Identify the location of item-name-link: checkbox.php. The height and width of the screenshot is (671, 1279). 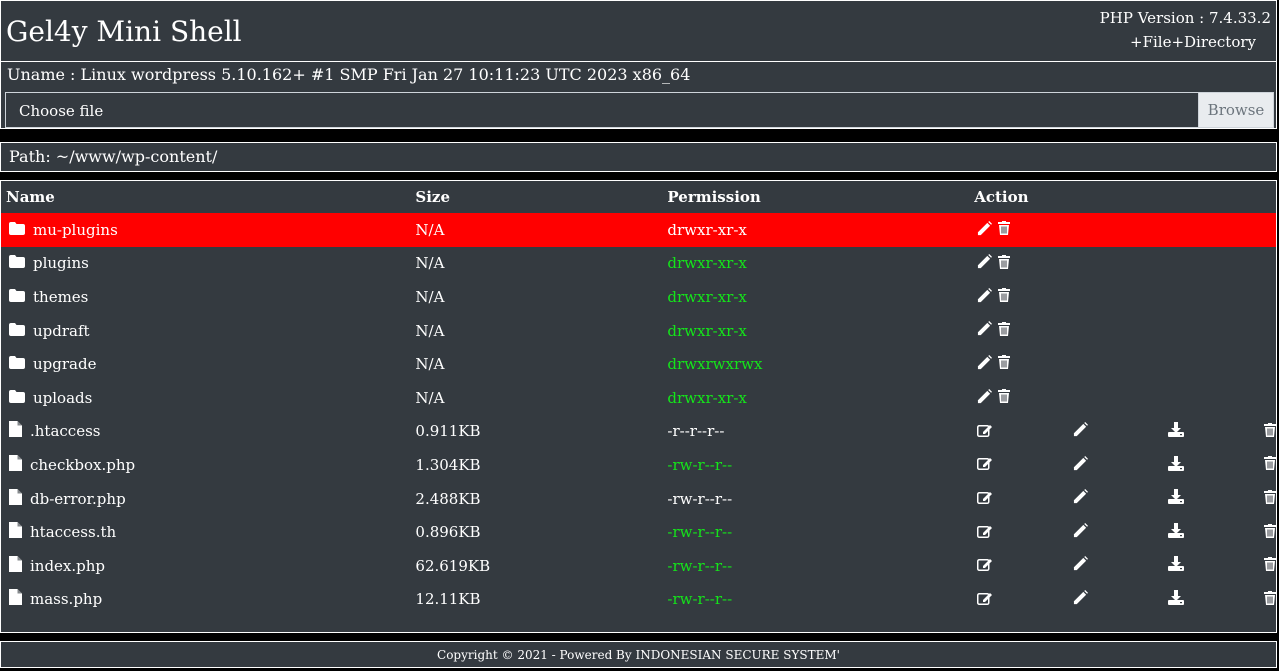
(82, 465).